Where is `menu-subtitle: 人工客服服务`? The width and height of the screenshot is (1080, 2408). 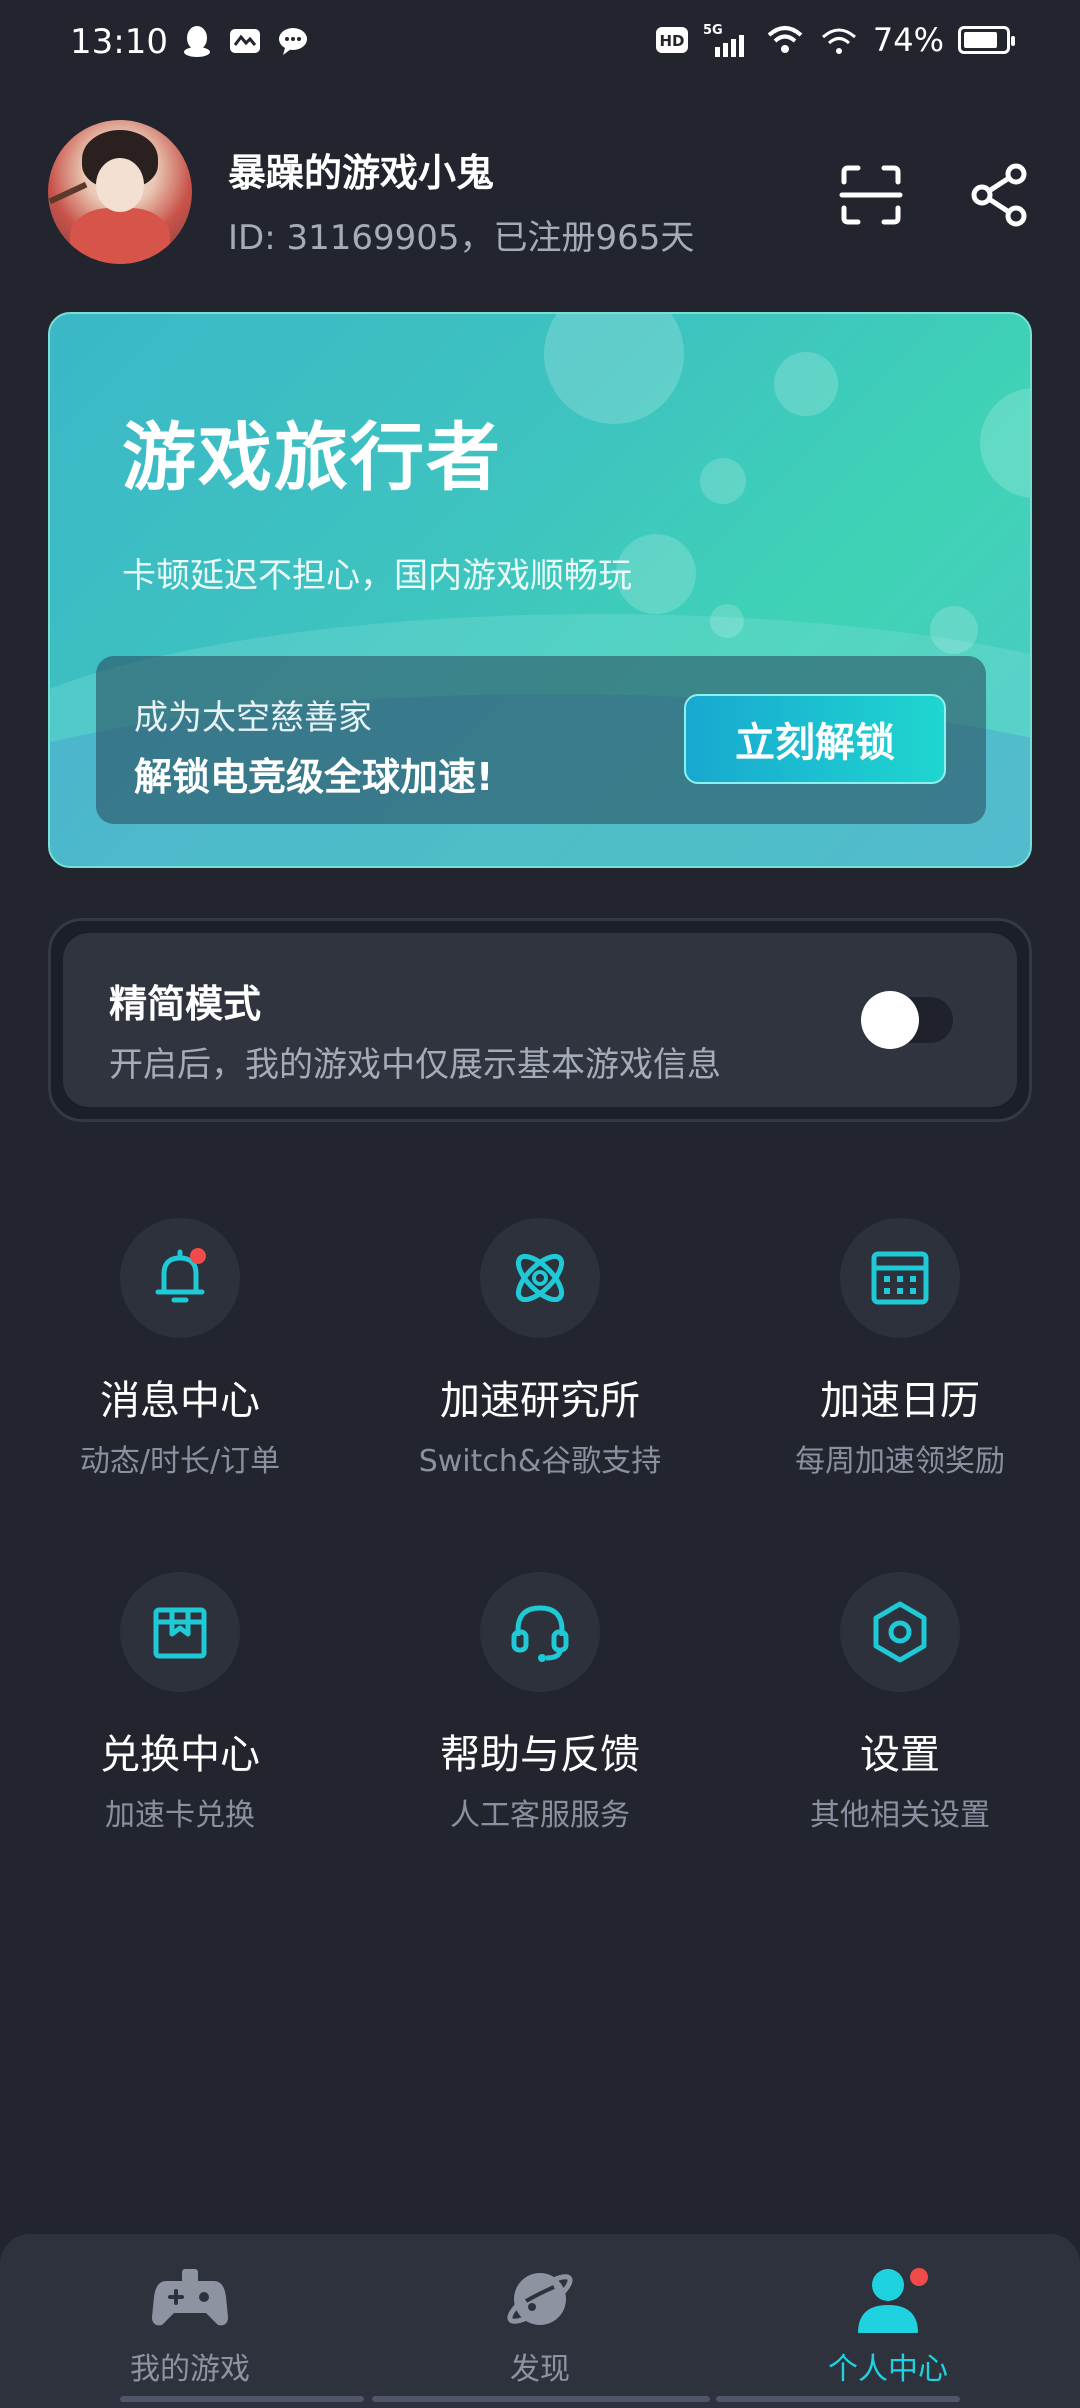
menu-subtitle: 人工客服服务 is located at coordinates (540, 1815).